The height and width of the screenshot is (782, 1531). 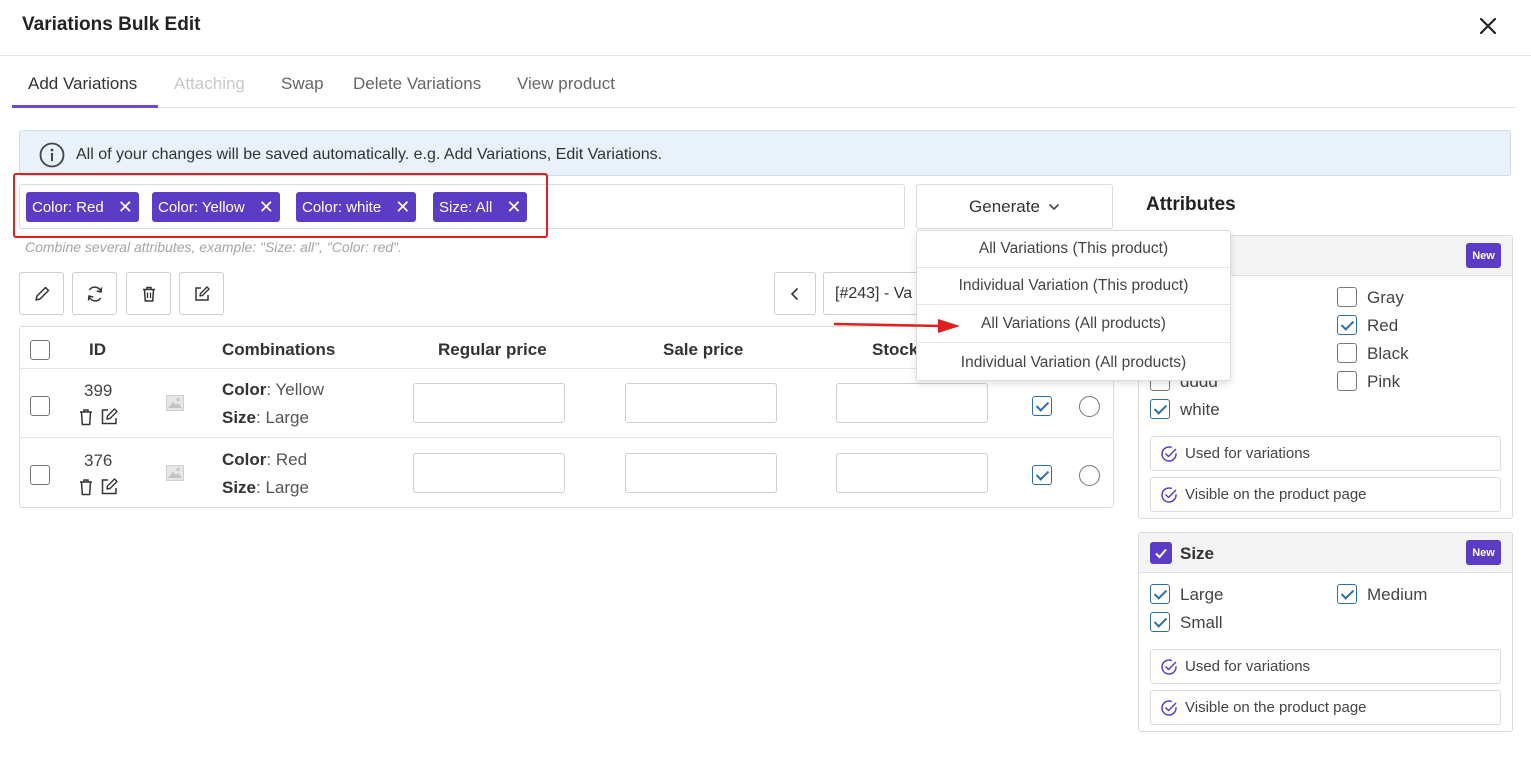 What do you see at coordinates (302, 84) in the screenshot?
I see `tab-swap: Swap` at bounding box center [302, 84].